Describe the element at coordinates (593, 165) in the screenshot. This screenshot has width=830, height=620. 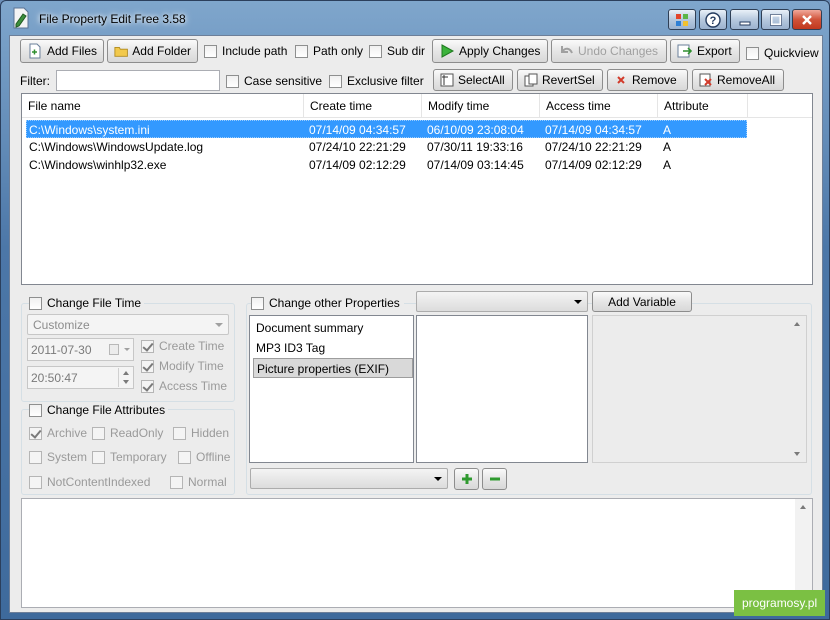
I see `cell-access-time: 07/14/09 02:12:29` at that location.